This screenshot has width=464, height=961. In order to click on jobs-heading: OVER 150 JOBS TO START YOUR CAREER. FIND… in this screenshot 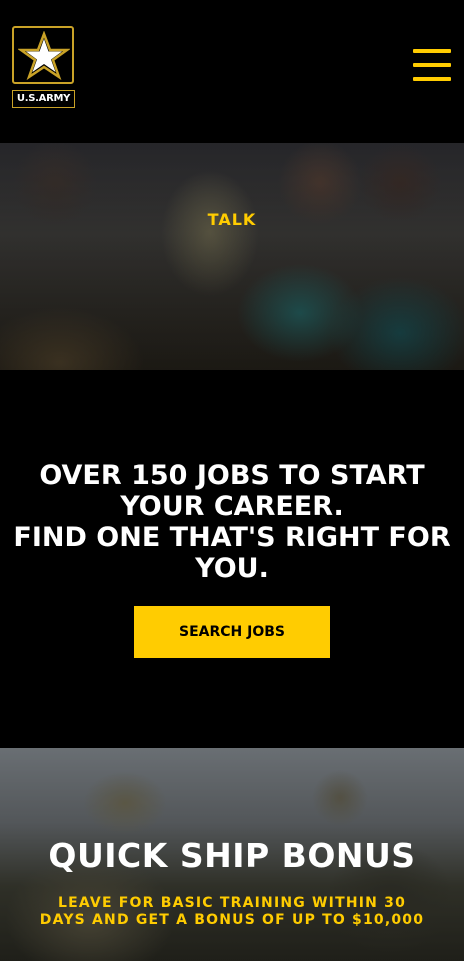, I will do `click(232, 522)`.